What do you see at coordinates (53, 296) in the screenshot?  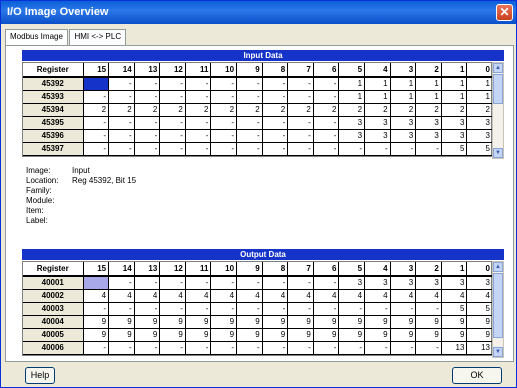 I see `register-address: 40002` at bounding box center [53, 296].